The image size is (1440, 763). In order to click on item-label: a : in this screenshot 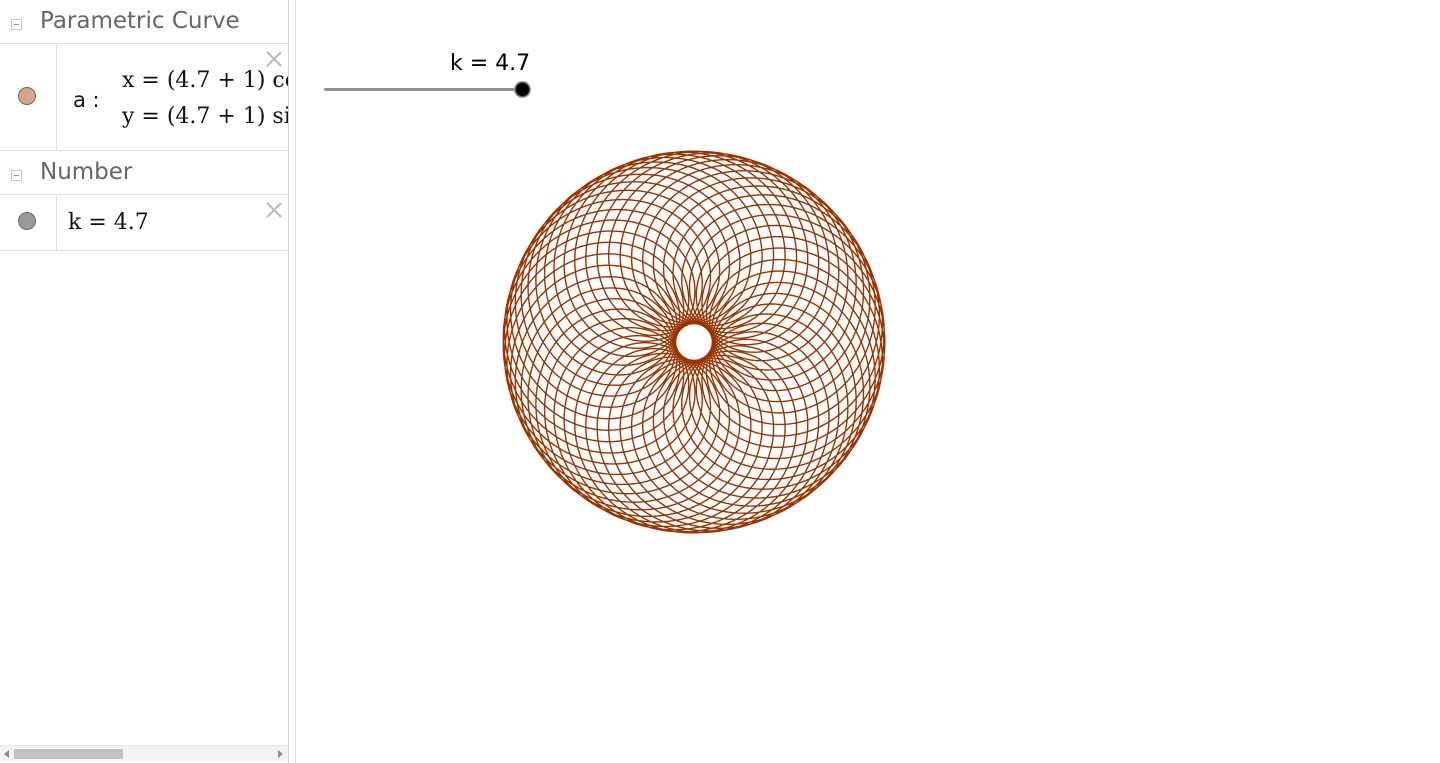, I will do `click(86, 100)`.